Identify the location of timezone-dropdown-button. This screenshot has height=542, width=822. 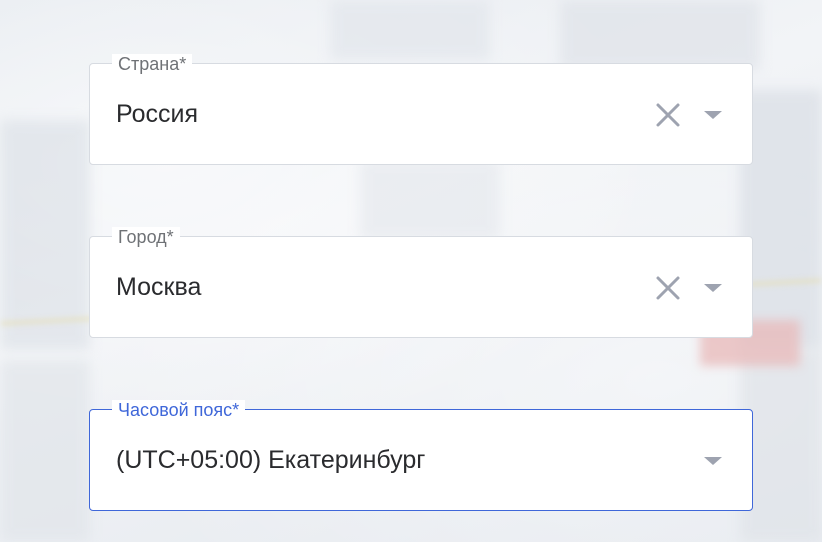
(713, 461).